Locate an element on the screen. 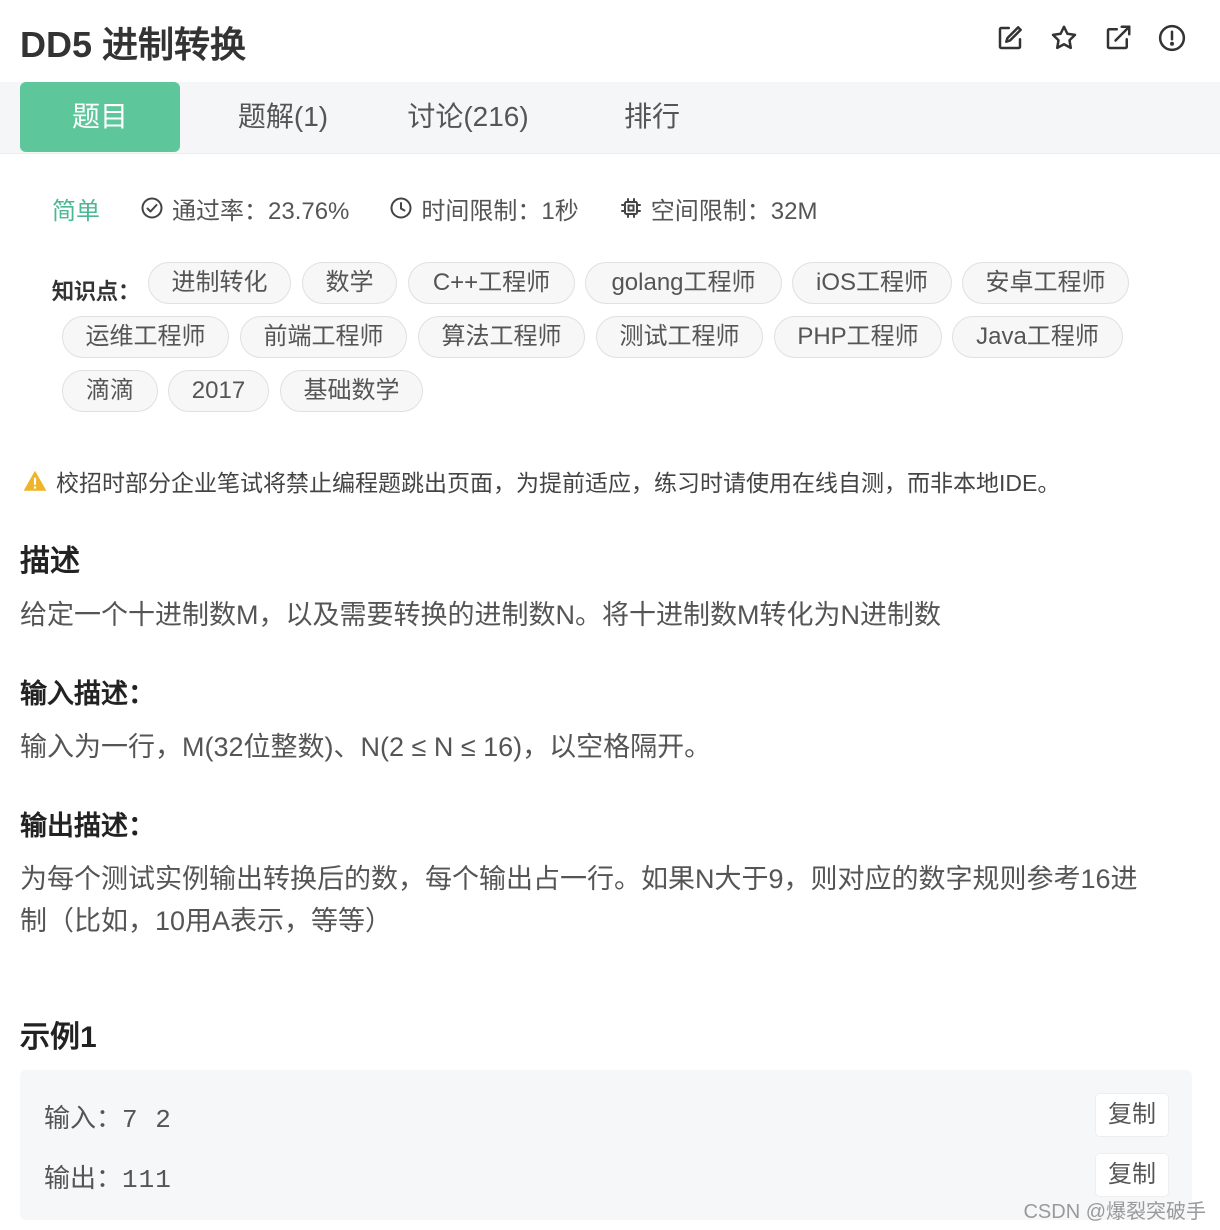 The width and height of the screenshot is (1220, 1230). memory-limit-text: 空间限制：32M is located at coordinates (734, 211).